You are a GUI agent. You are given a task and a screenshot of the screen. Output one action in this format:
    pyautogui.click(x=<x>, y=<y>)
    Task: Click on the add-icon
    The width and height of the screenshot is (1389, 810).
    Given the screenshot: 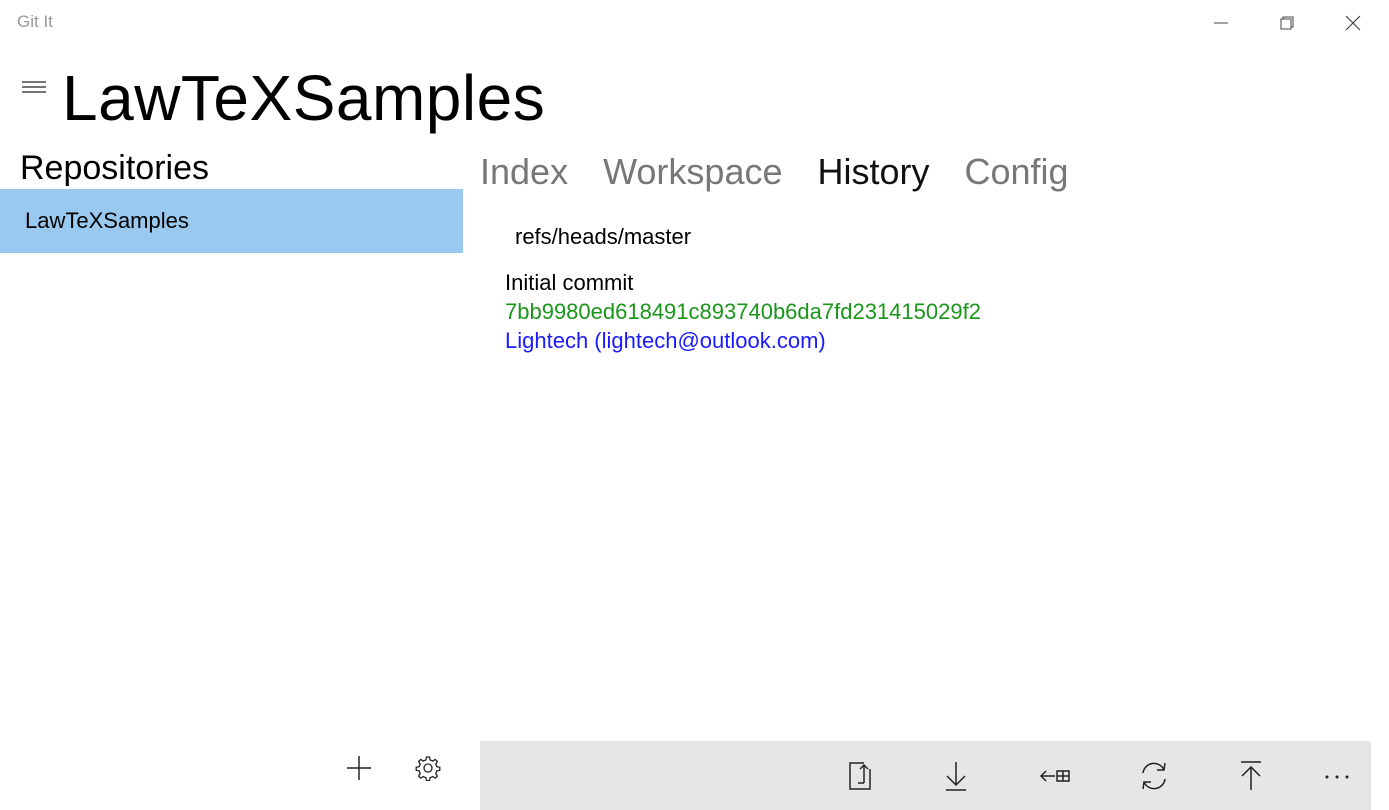 What is the action you would take?
    pyautogui.click(x=359, y=768)
    